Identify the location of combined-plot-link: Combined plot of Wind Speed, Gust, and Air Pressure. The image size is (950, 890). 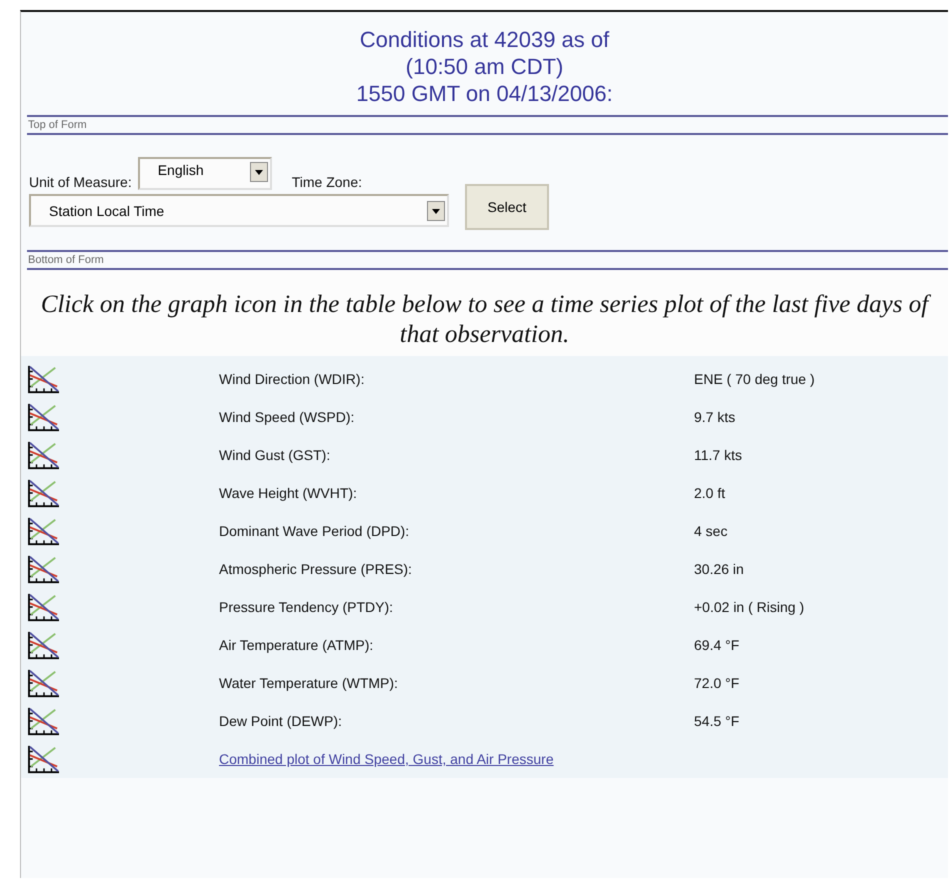
(386, 759).